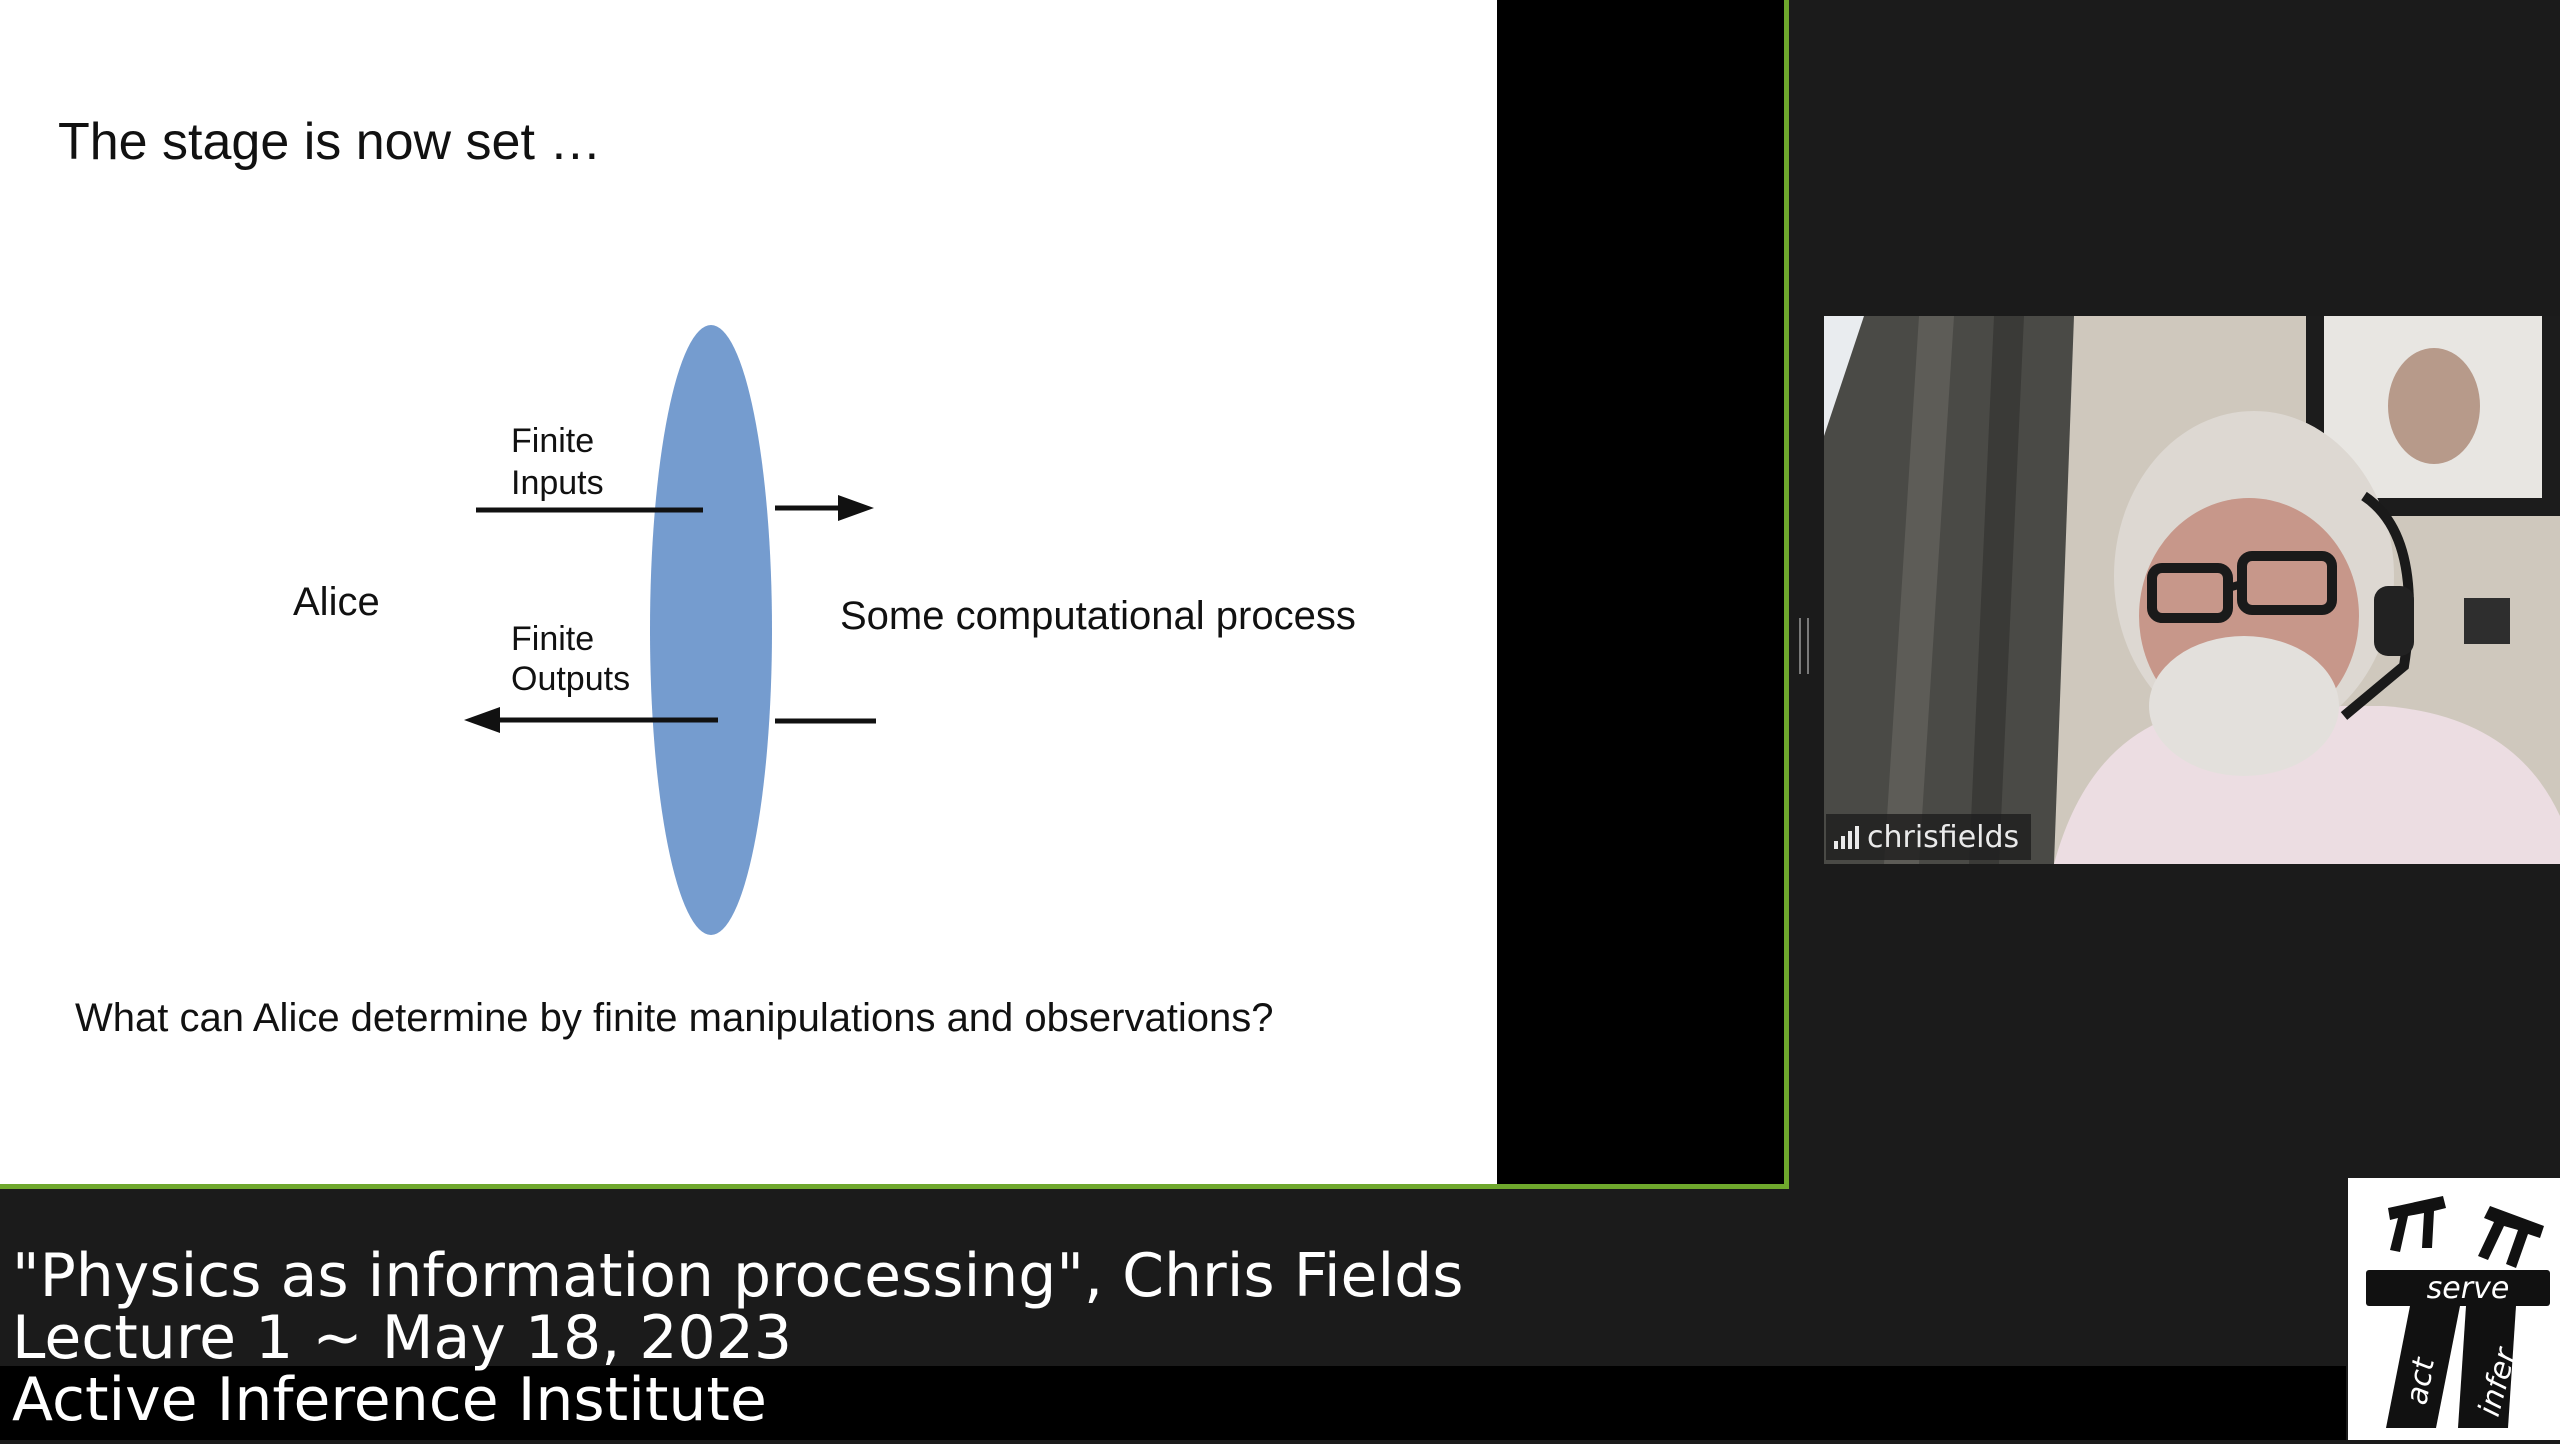  Describe the element at coordinates (553, 639) in the screenshot. I see `label-finite-outputs-line1: Finite` at that location.